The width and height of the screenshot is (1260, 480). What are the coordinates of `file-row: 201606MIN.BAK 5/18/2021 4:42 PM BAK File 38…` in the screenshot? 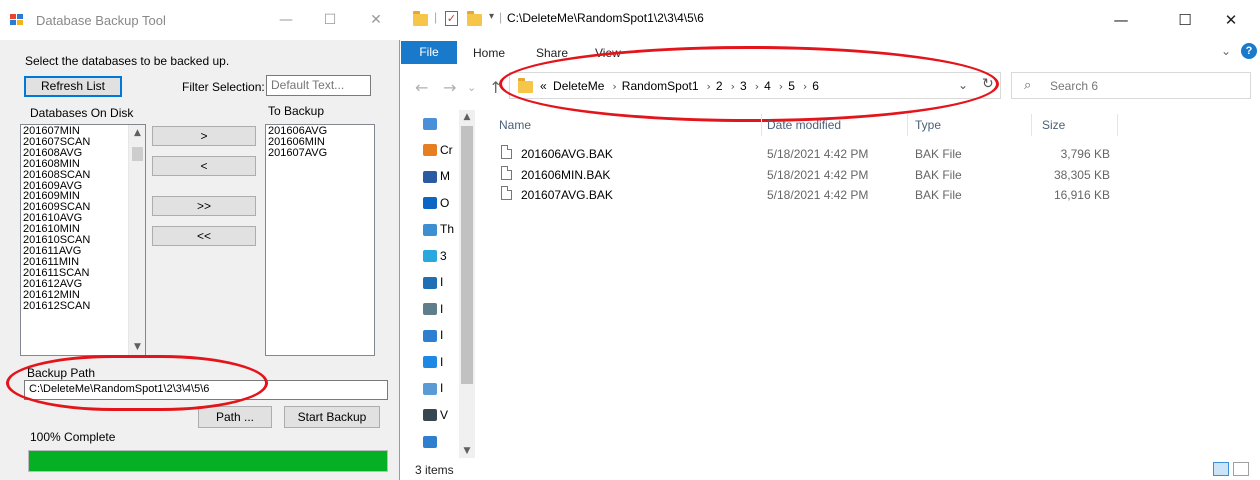 It's located at (847, 175).